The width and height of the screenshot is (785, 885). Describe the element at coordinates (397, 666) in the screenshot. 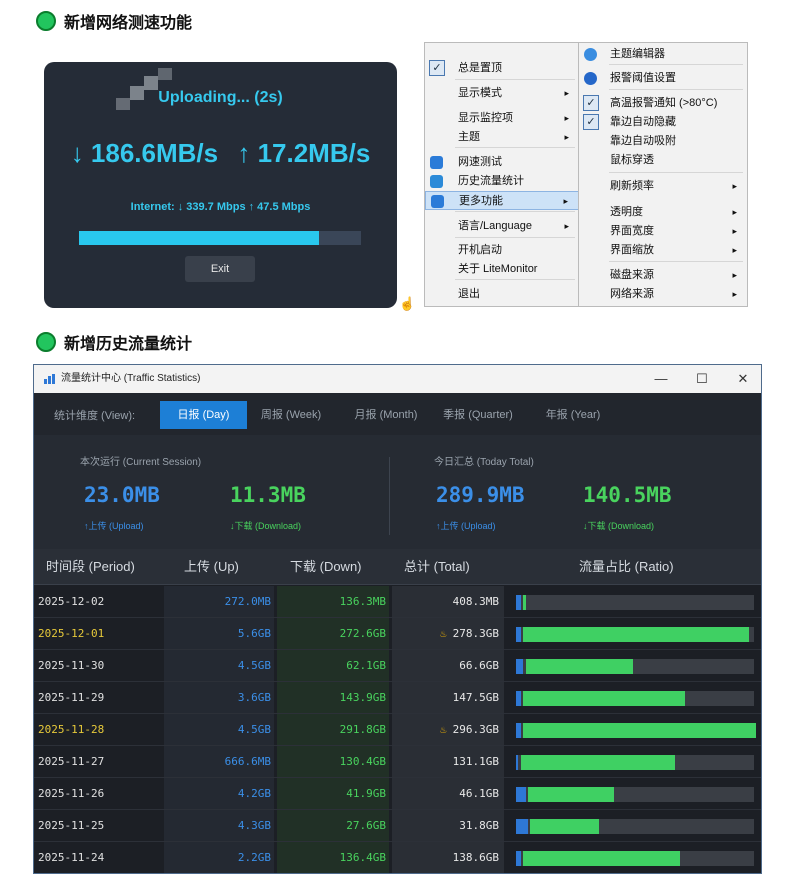

I see `table-row: 2025-11-30 4.5GB 62.1GB 66.6GB` at that location.